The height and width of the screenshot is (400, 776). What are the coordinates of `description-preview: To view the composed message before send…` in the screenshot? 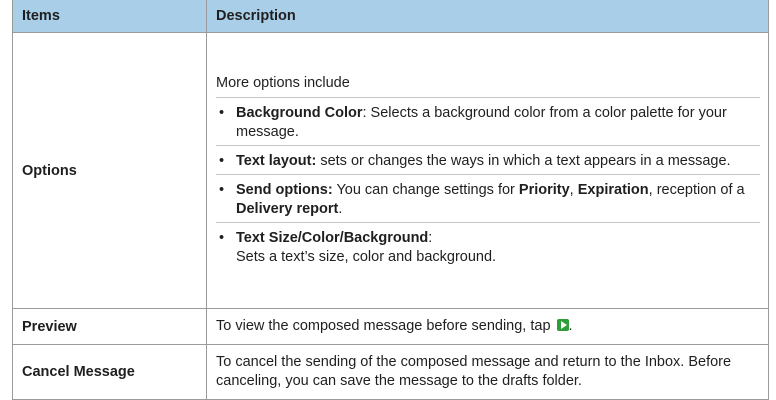 It's located at (487, 326).